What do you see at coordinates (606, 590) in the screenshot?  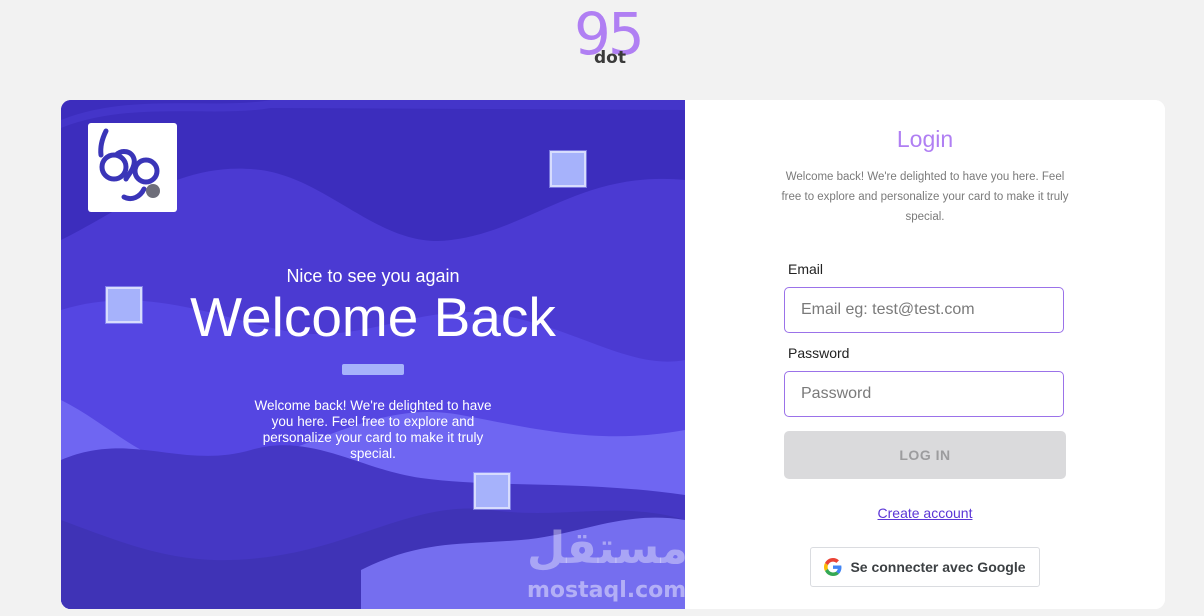 I see `watermark-url: mostaql.com` at bounding box center [606, 590].